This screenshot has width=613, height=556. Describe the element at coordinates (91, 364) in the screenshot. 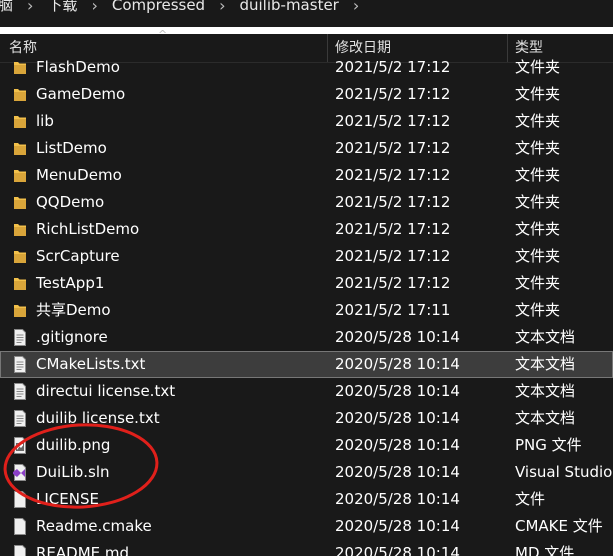

I see `file-name: CMakeLists.txt` at that location.